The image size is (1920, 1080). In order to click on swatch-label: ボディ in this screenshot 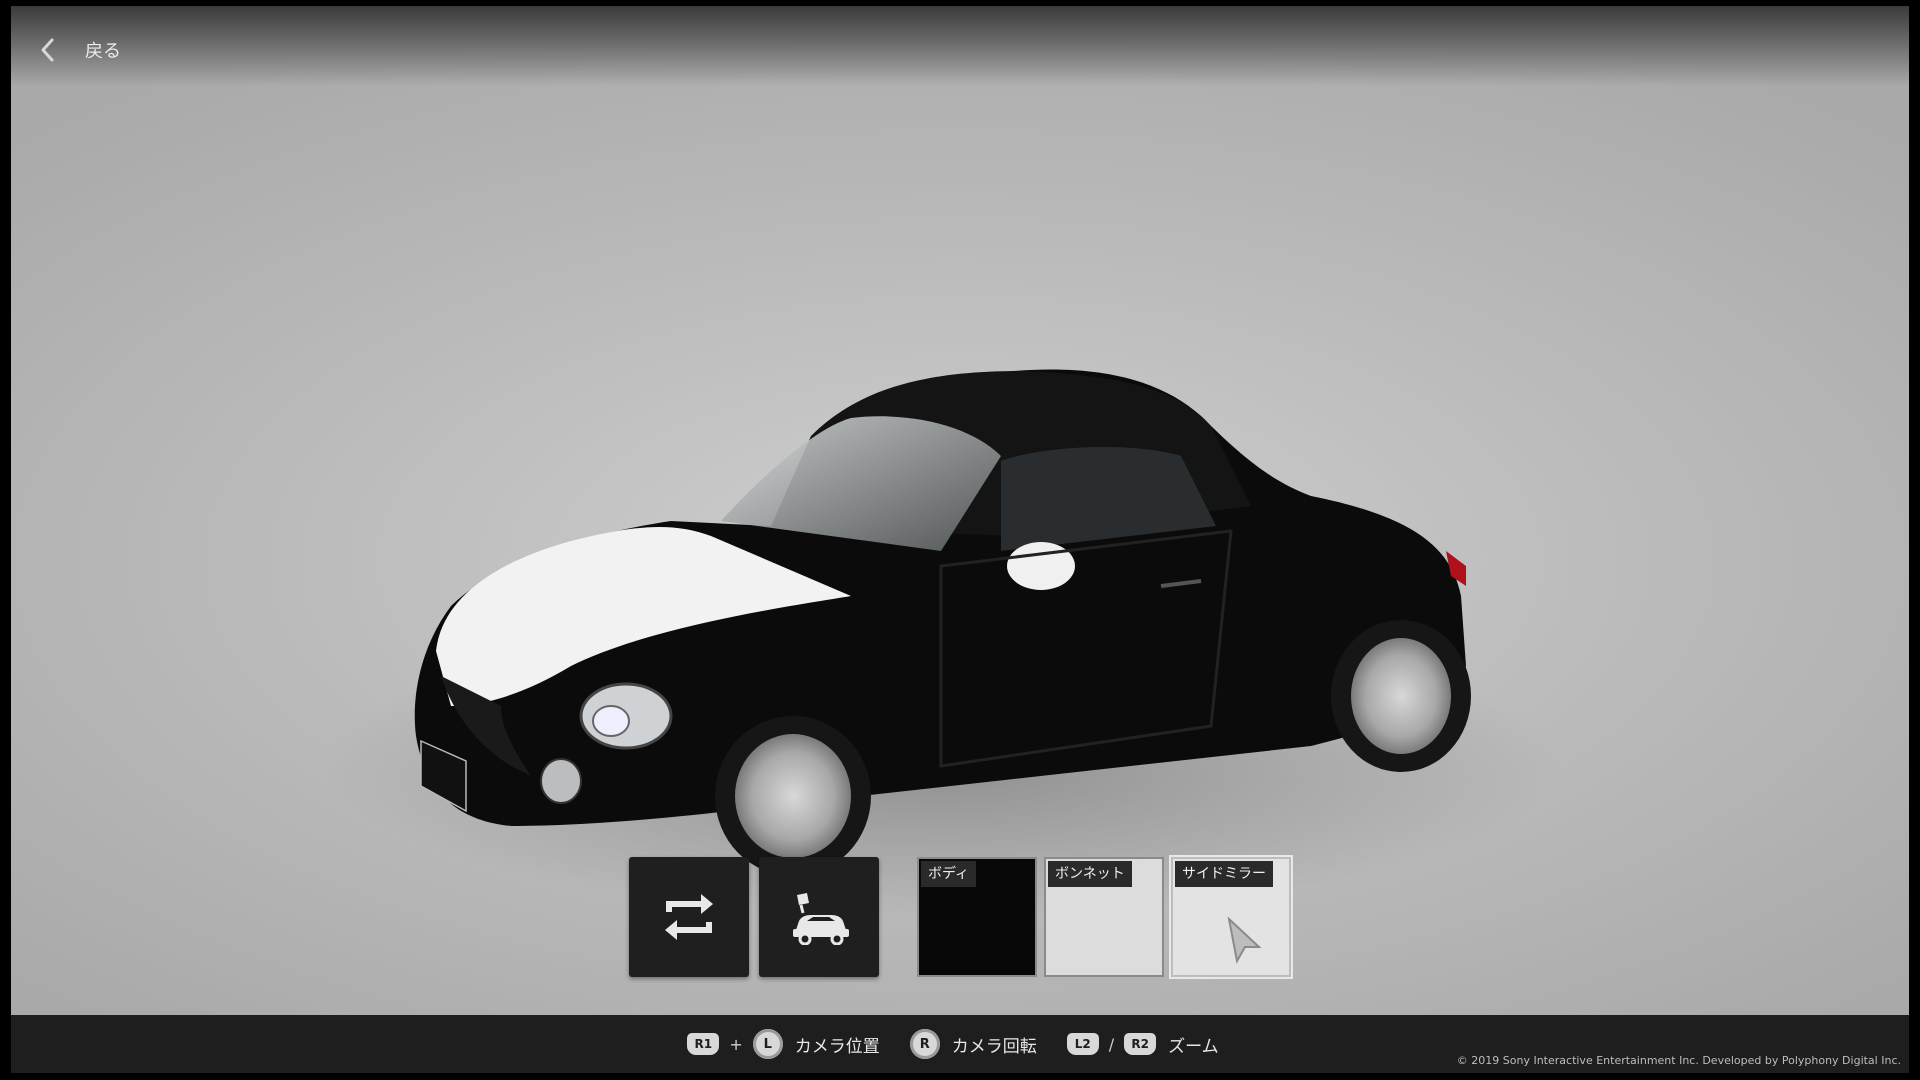, I will do `click(949, 874)`.